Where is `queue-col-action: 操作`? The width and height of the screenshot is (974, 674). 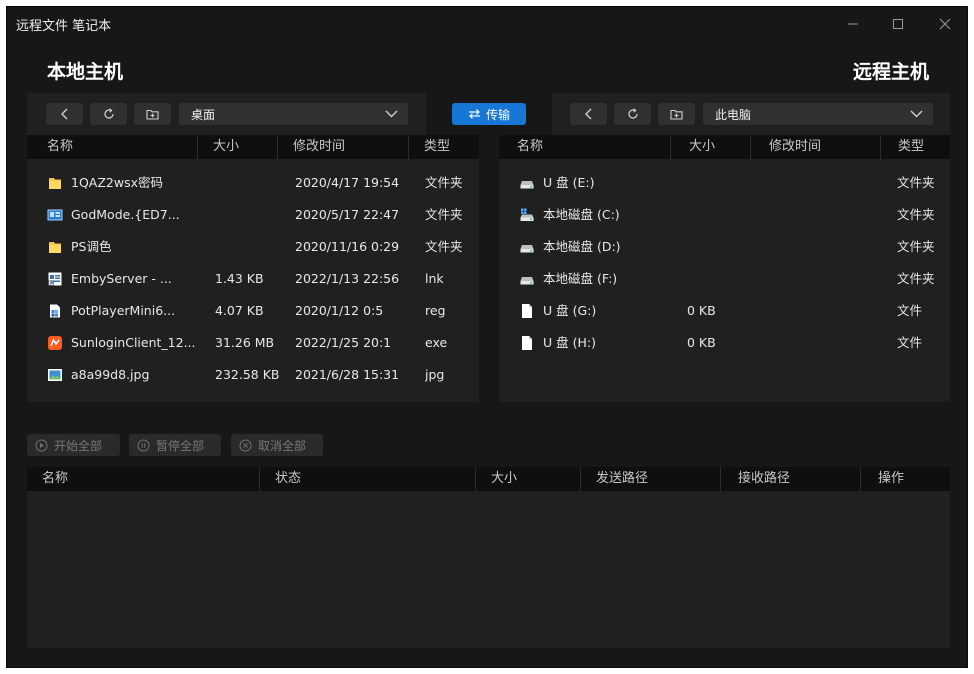 queue-col-action: 操作 is located at coordinates (887, 479).